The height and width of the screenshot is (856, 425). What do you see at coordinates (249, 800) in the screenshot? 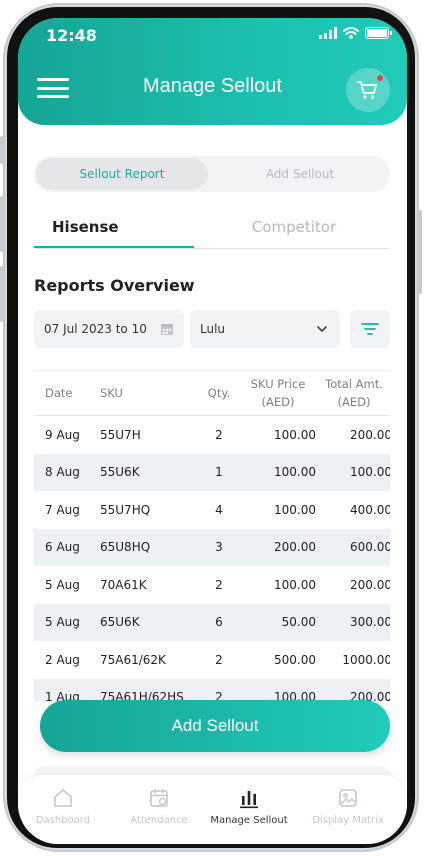
I see `bar-chart-icon` at bounding box center [249, 800].